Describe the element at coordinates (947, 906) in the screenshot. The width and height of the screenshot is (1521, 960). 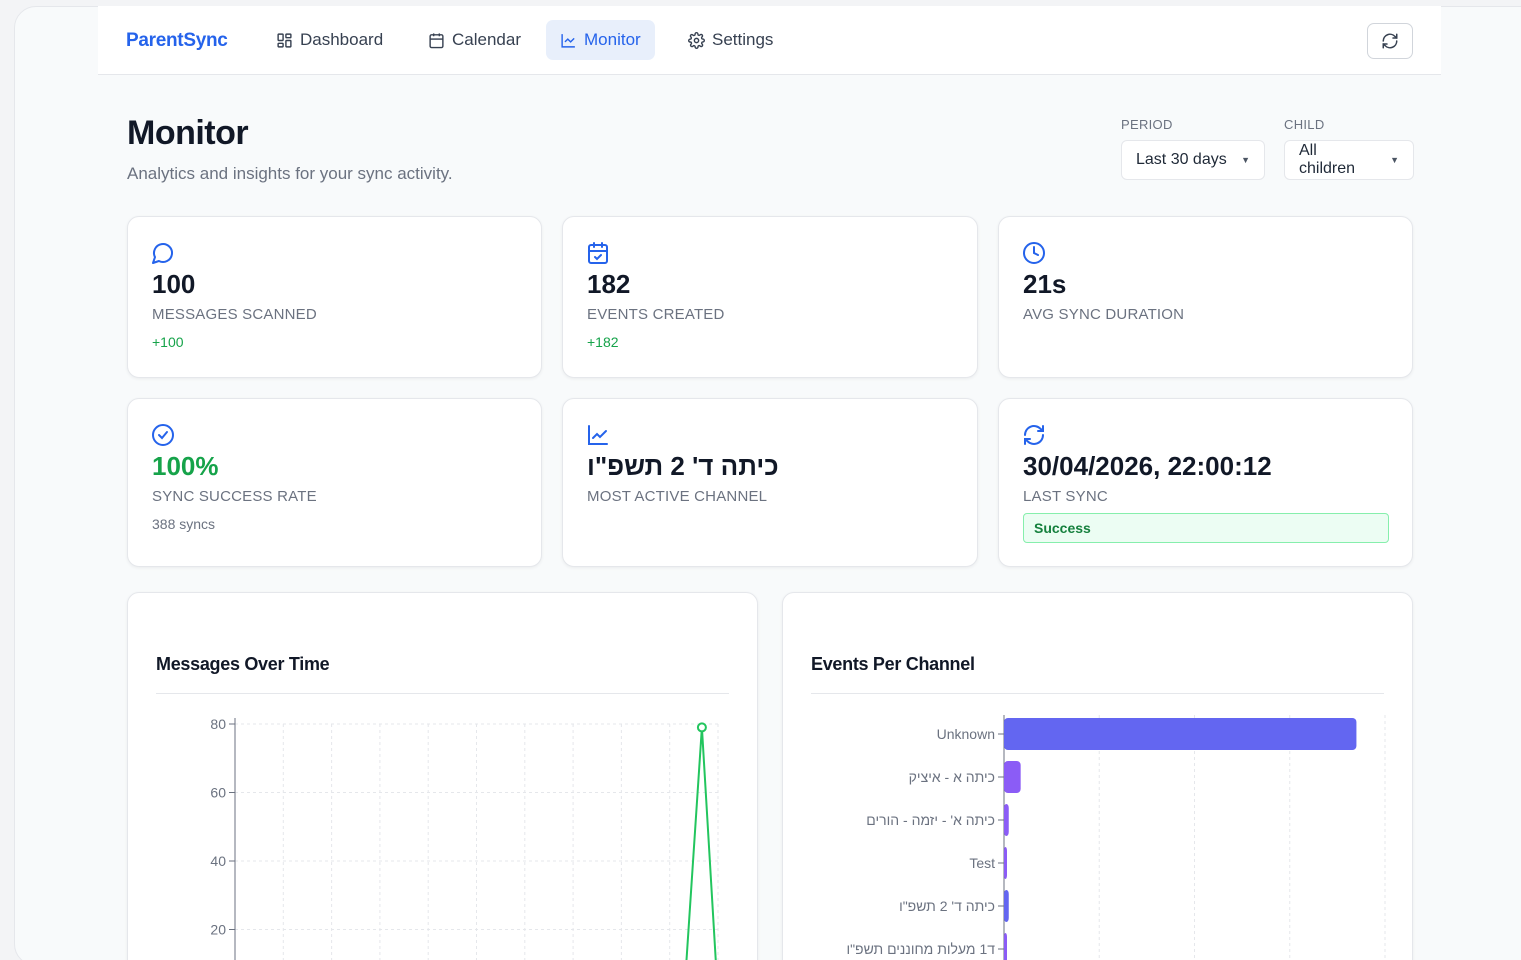
I see `category-label: כיתה ד' 2 תשפ"ו` at that location.